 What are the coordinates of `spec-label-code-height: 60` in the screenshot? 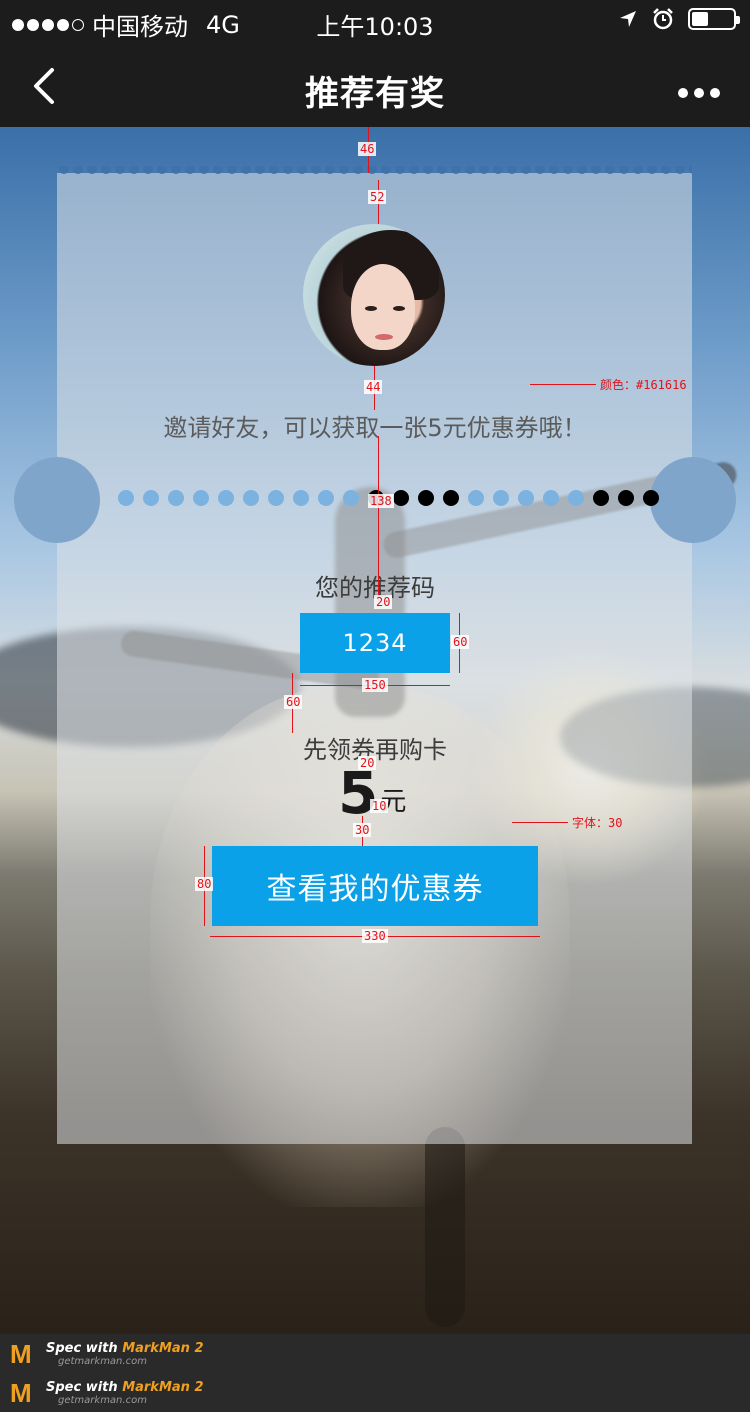 It's located at (460, 642).